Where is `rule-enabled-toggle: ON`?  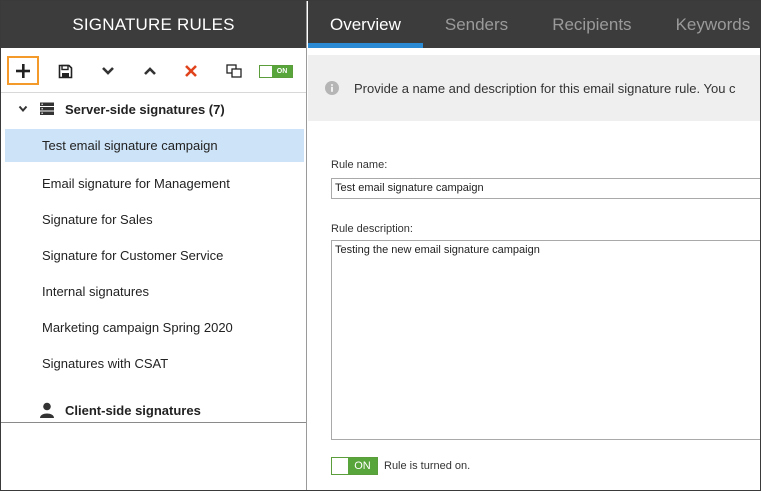 rule-enabled-toggle: ON is located at coordinates (354, 466).